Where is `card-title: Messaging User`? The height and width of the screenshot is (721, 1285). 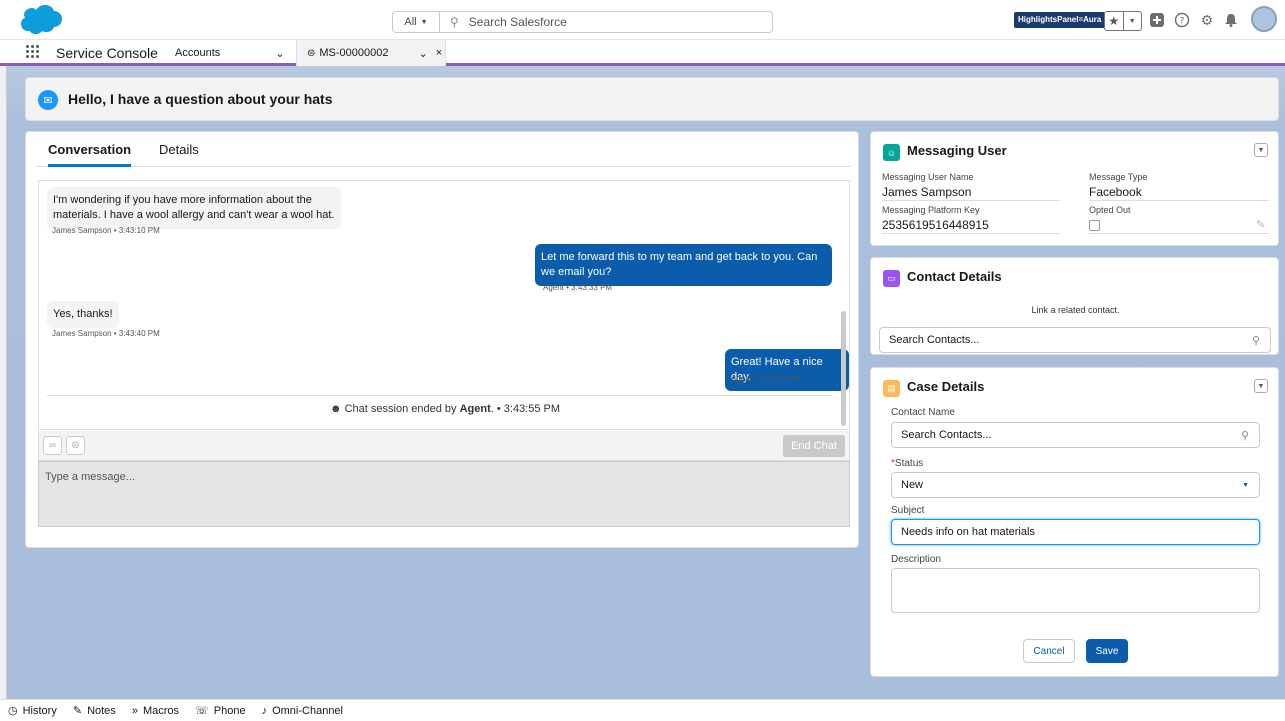 card-title: Messaging User is located at coordinates (957, 150).